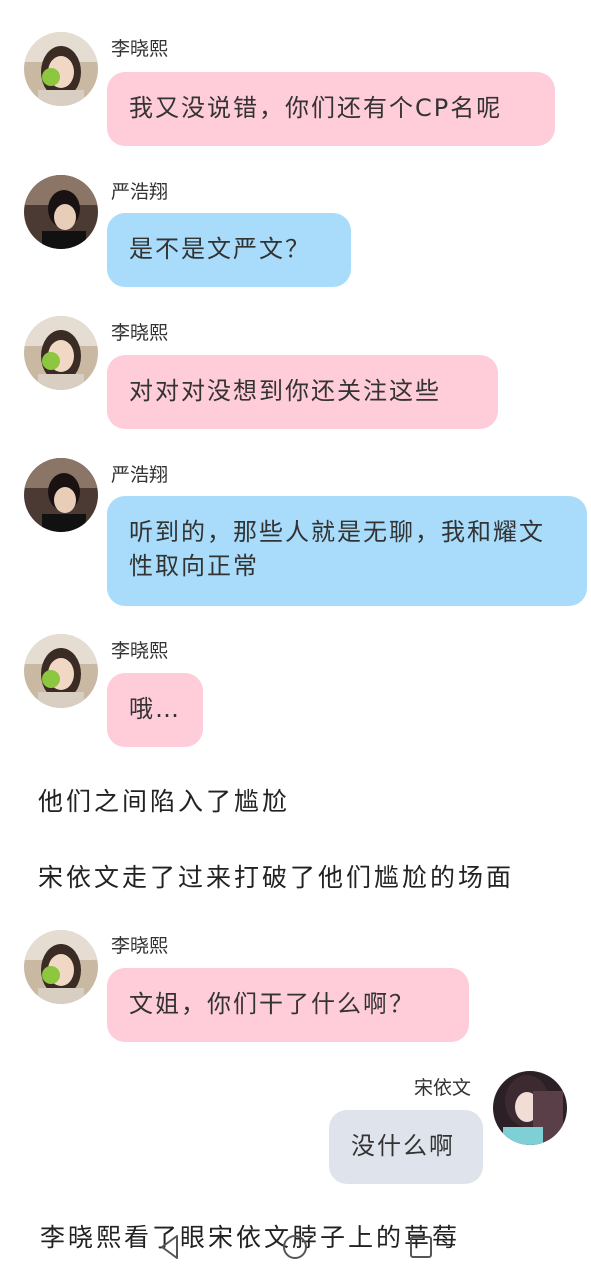  What do you see at coordinates (331, 109) in the screenshot?
I see `message-bubble: 我又没说错，你们还有个CP名呢` at bounding box center [331, 109].